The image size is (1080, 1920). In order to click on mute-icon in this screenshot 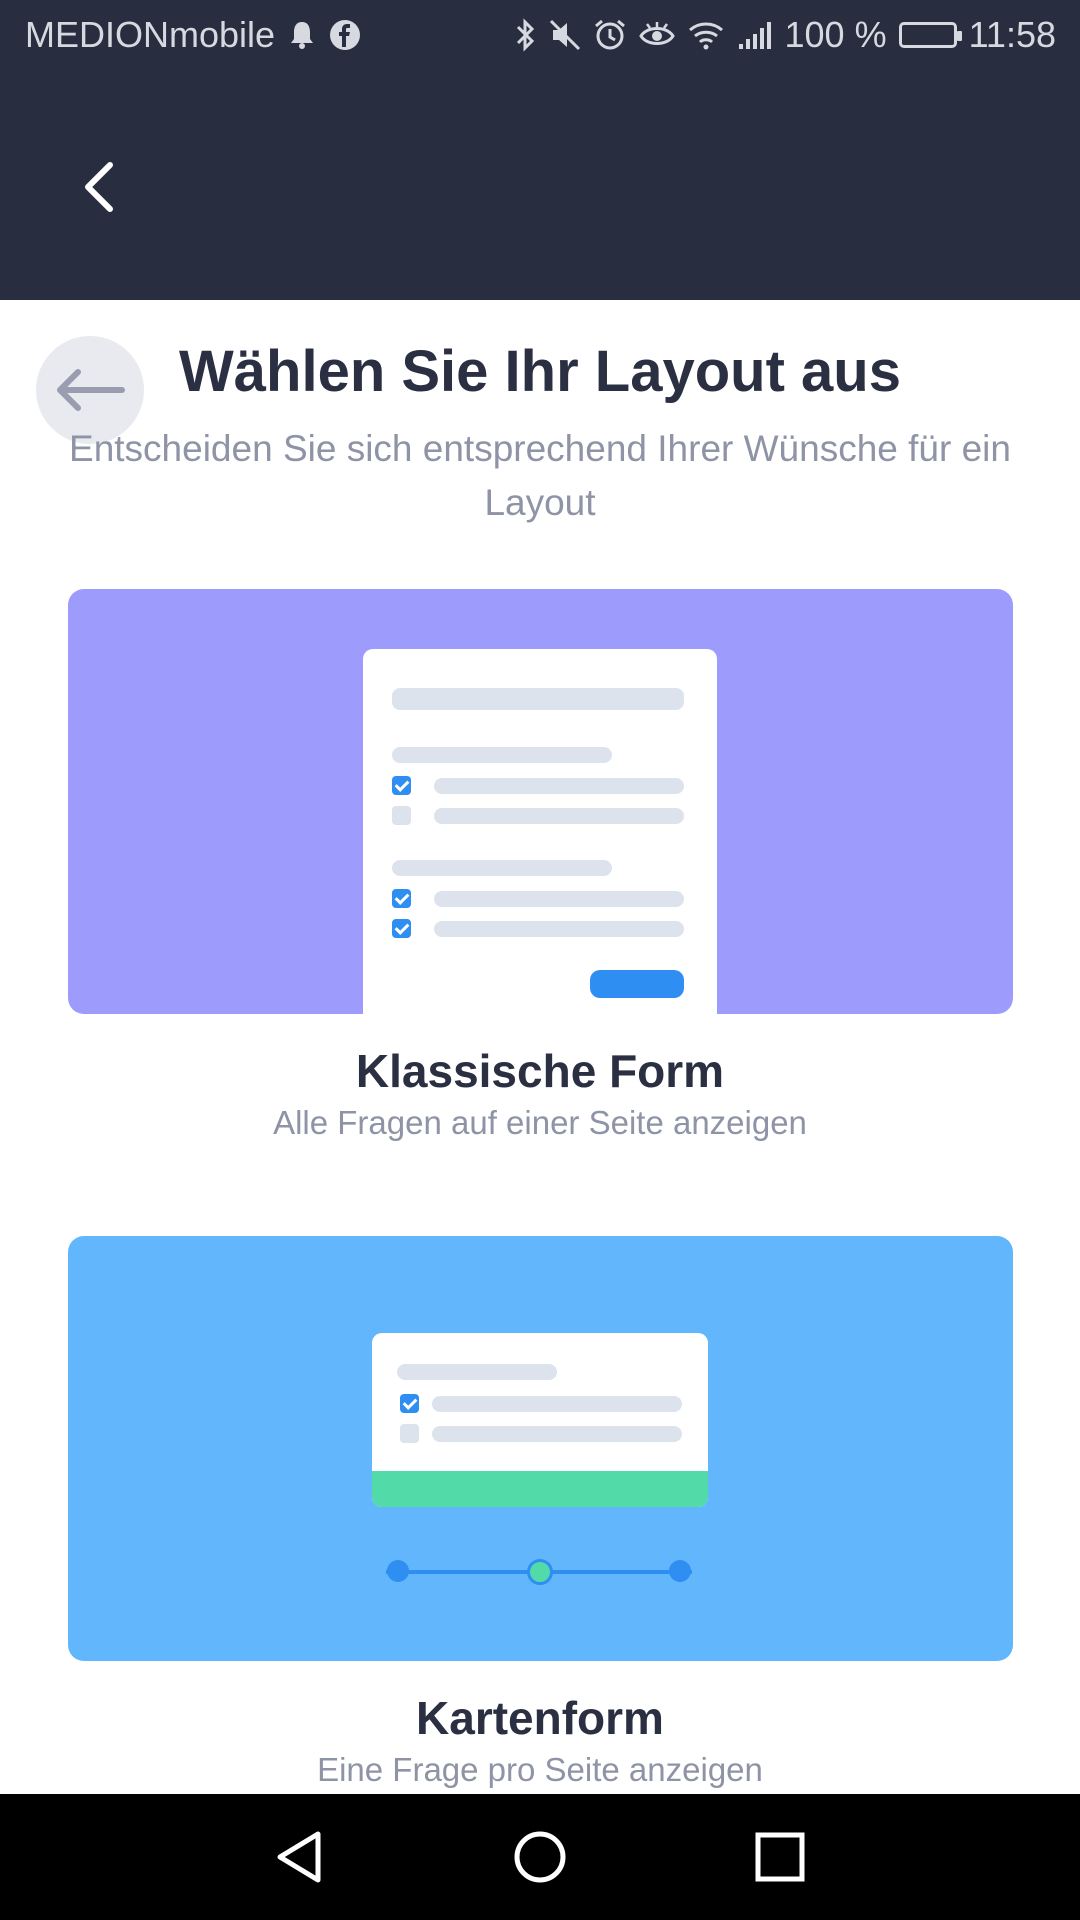, I will do `click(565, 35)`.